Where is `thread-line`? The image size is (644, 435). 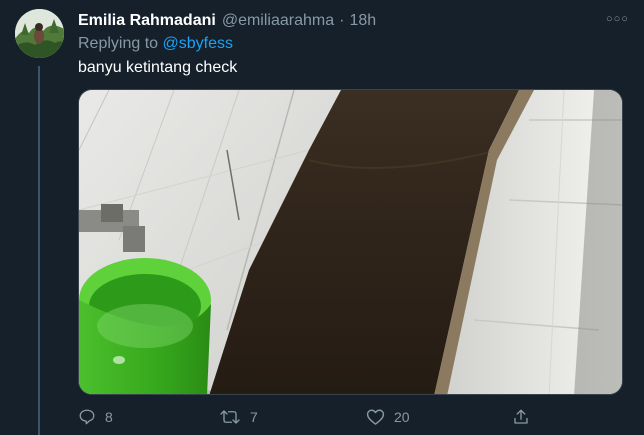
thread-line is located at coordinates (39, 250).